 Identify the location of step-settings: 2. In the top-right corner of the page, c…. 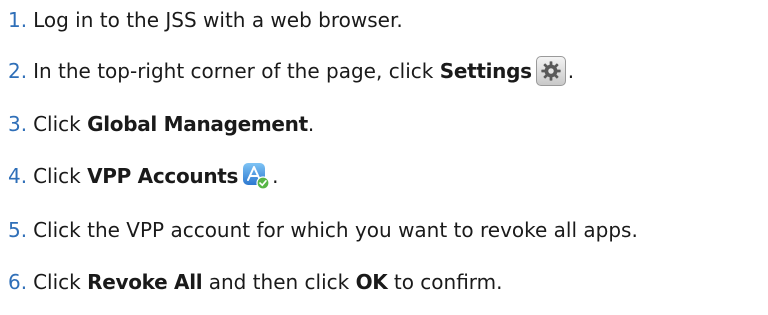
(291, 71).